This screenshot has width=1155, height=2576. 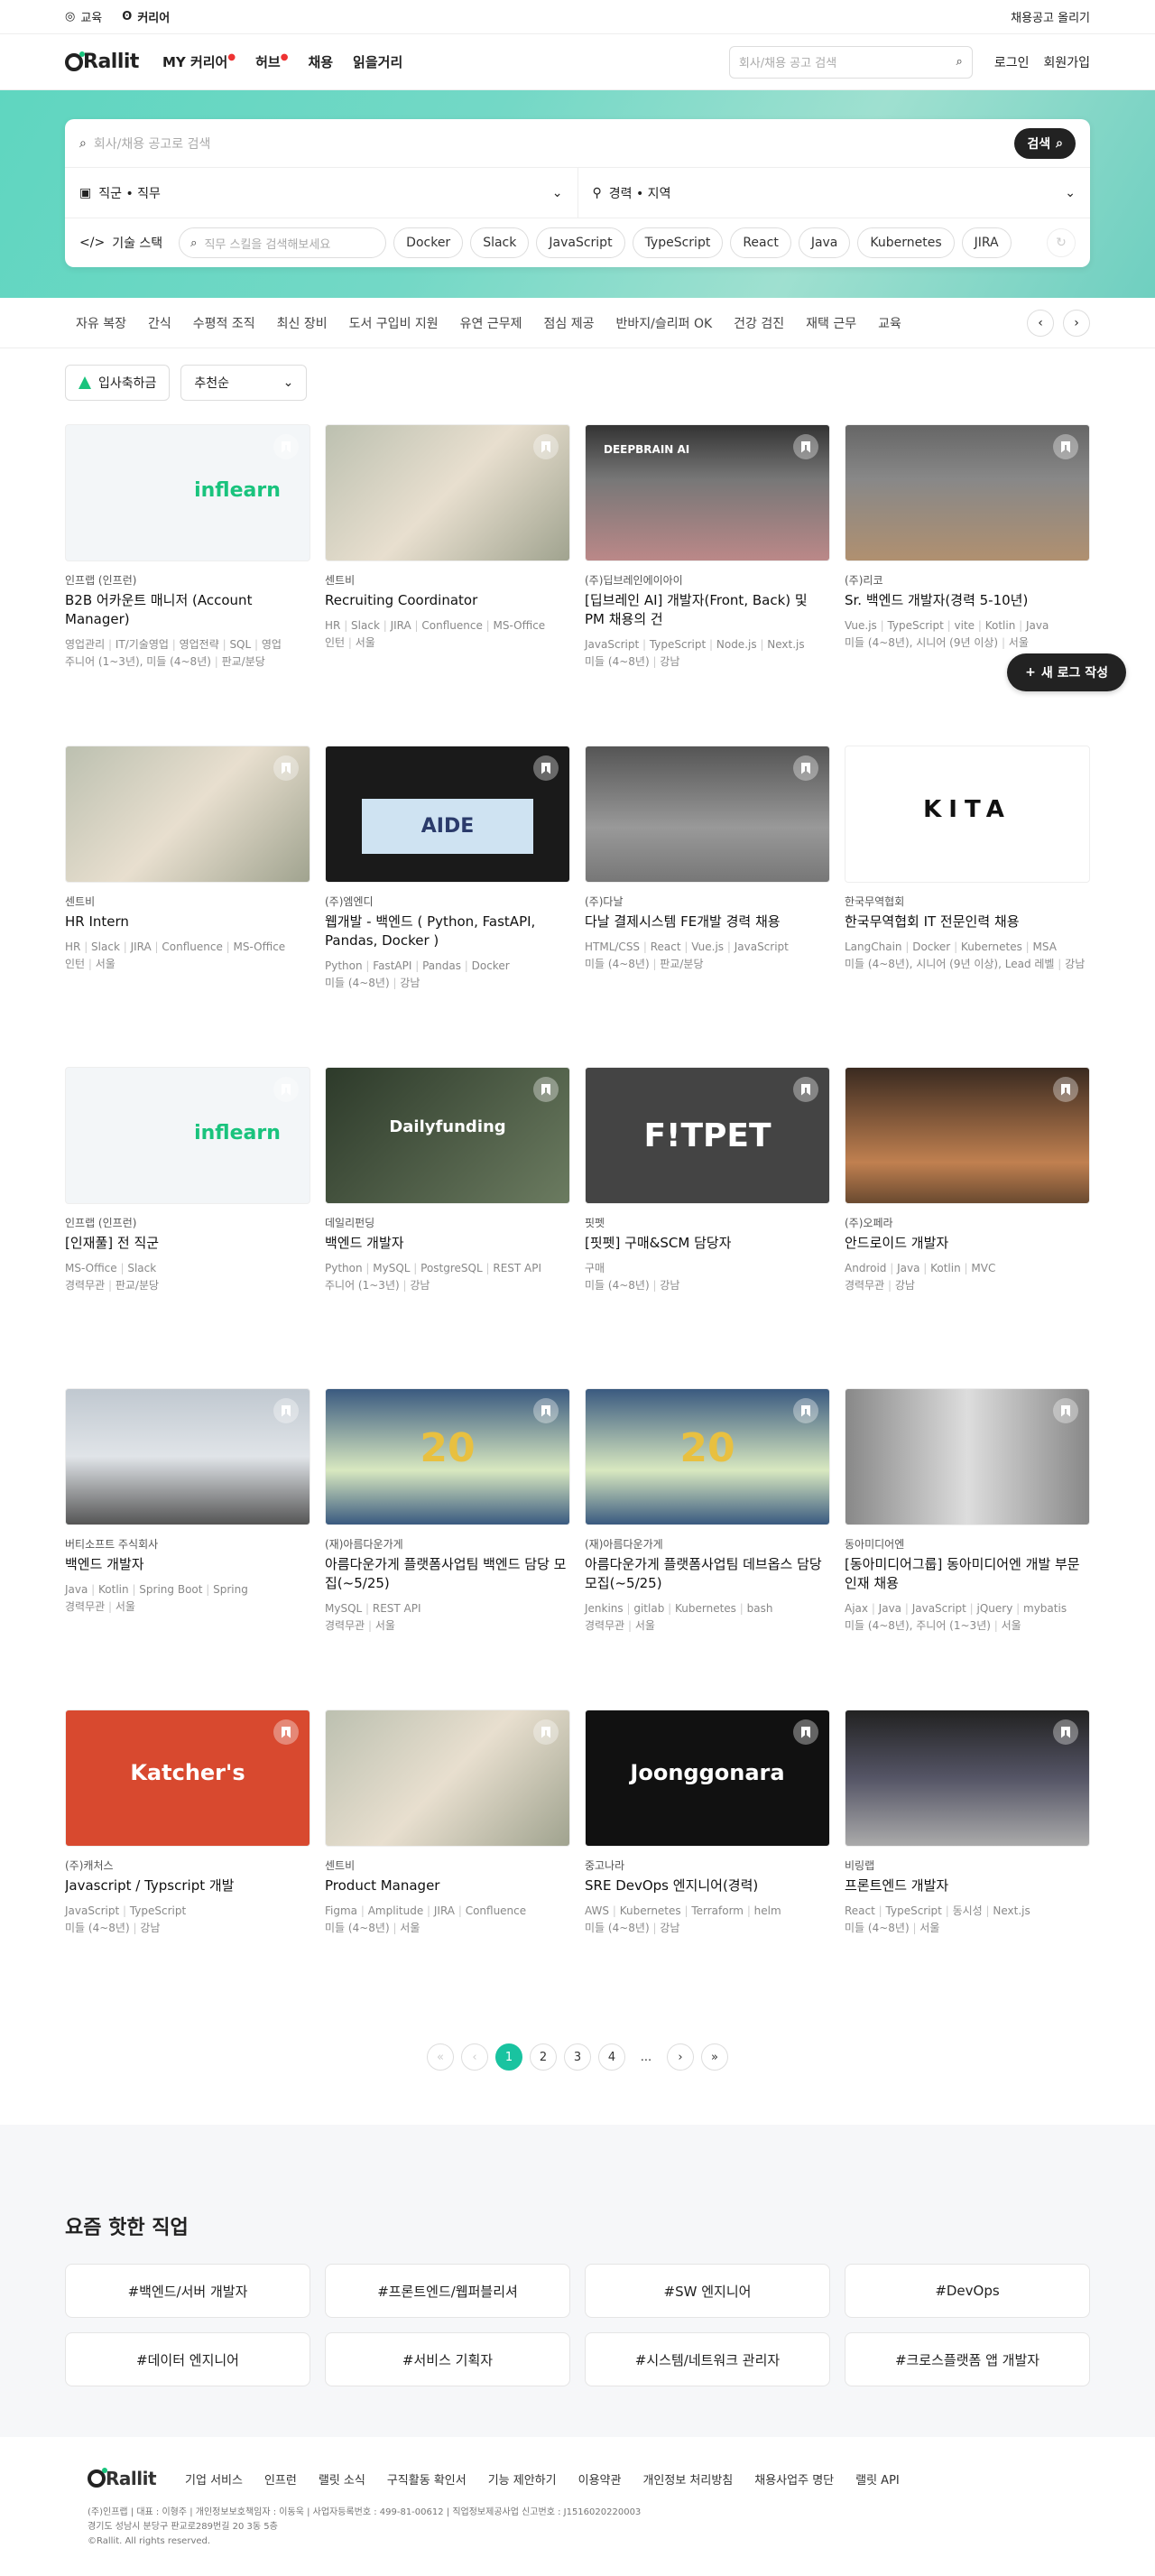 What do you see at coordinates (611, 2057) in the screenshot?
I see `page-button: 4` at bounding box center [611, 2057].